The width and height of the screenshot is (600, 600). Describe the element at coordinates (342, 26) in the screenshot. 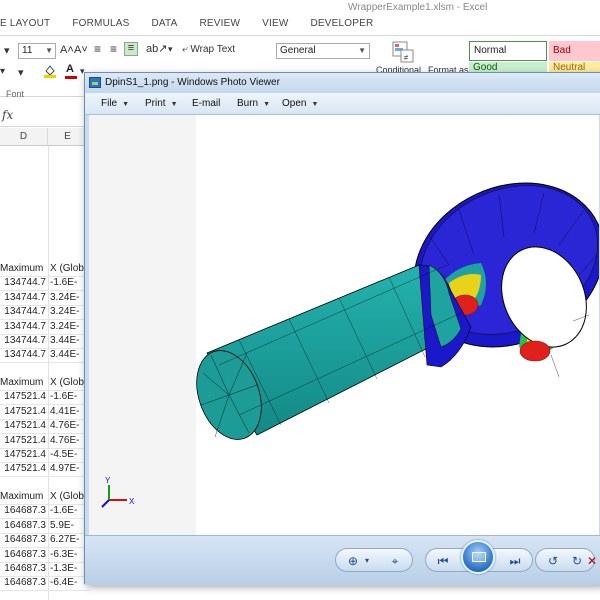

I see `tab-developer: DEVELOPER` at that location.